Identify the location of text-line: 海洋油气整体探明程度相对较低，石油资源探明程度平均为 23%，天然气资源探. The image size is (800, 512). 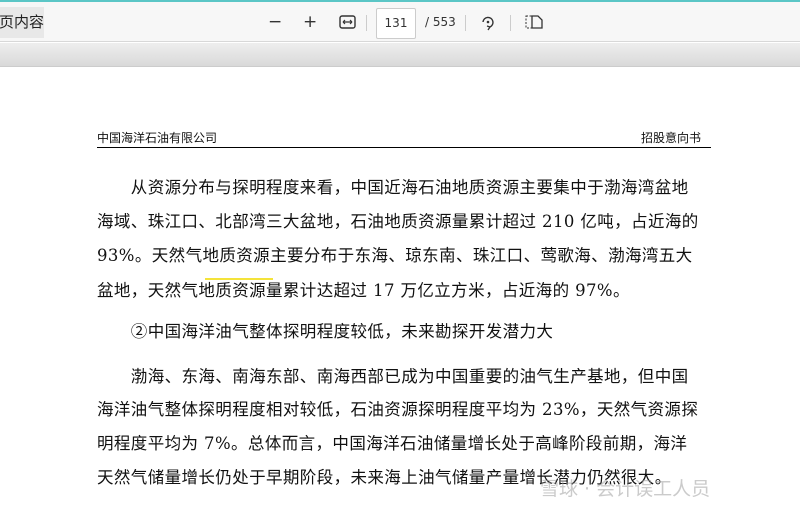
(398, 409).